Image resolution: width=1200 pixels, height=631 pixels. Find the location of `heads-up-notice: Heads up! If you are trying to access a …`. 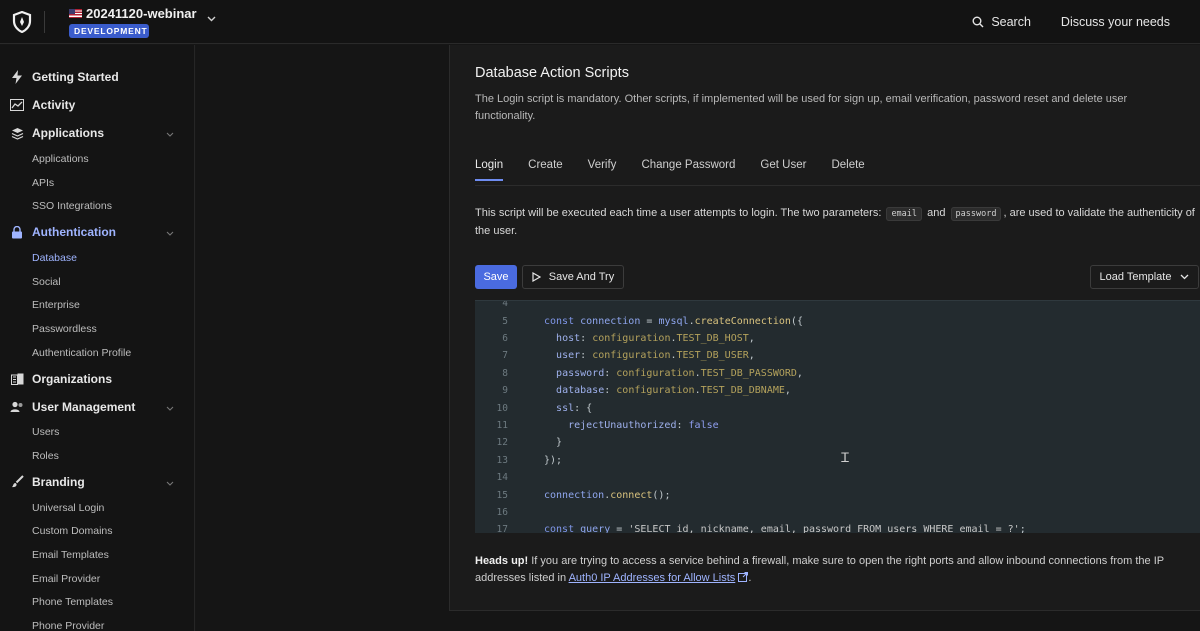

heads-up-notice: Heads up! If you are trying to access a … is located at coordinates (819, 569).